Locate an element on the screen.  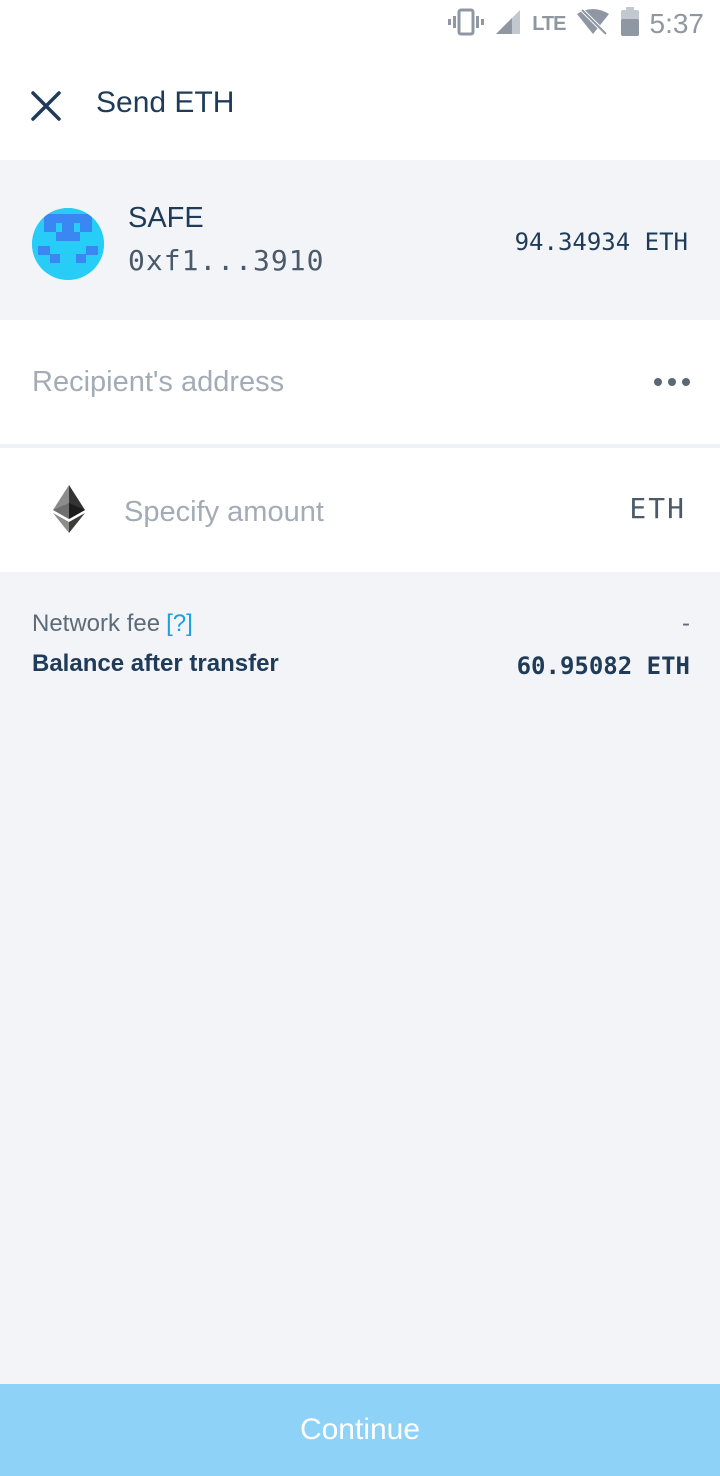
balance-after-value: 60.95082 ETH is located at coordinates (603, 666).